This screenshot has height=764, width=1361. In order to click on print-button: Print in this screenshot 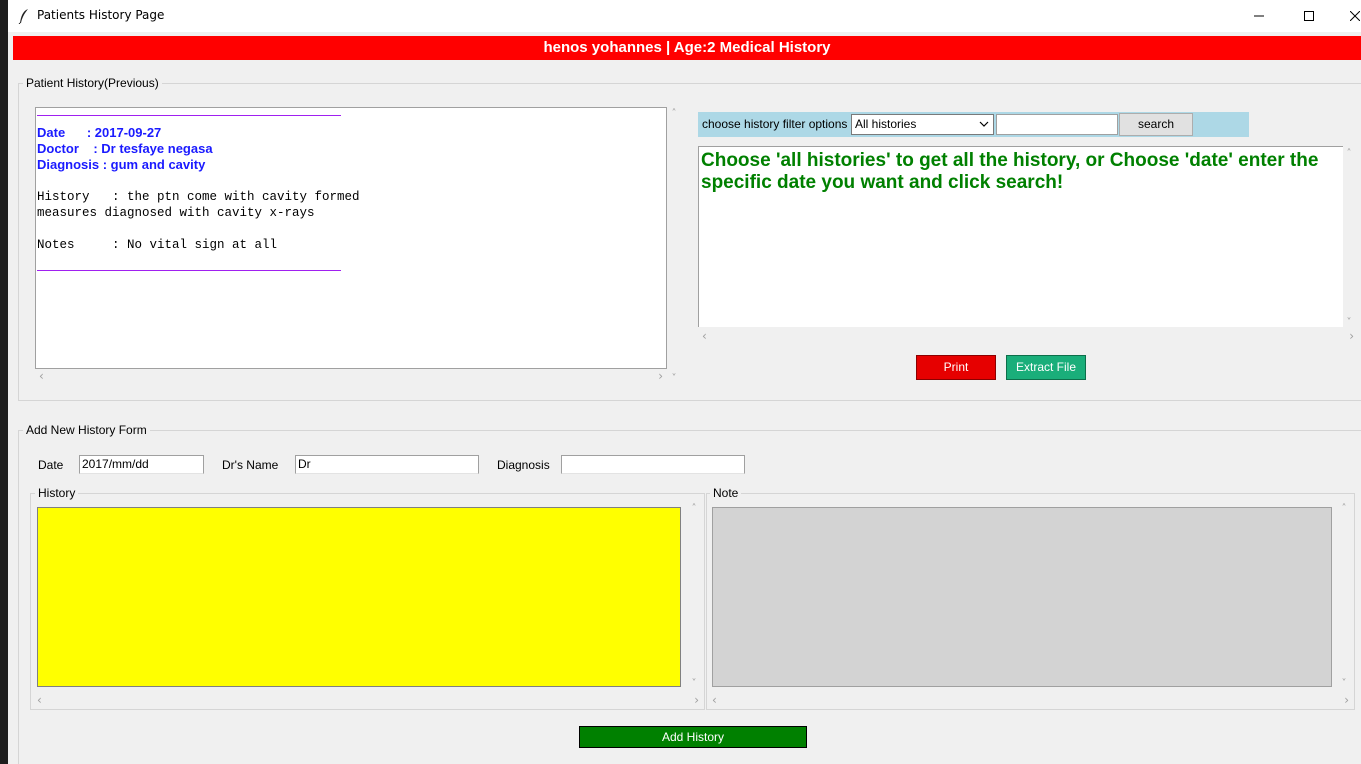, I will do `click(956, 367)`.